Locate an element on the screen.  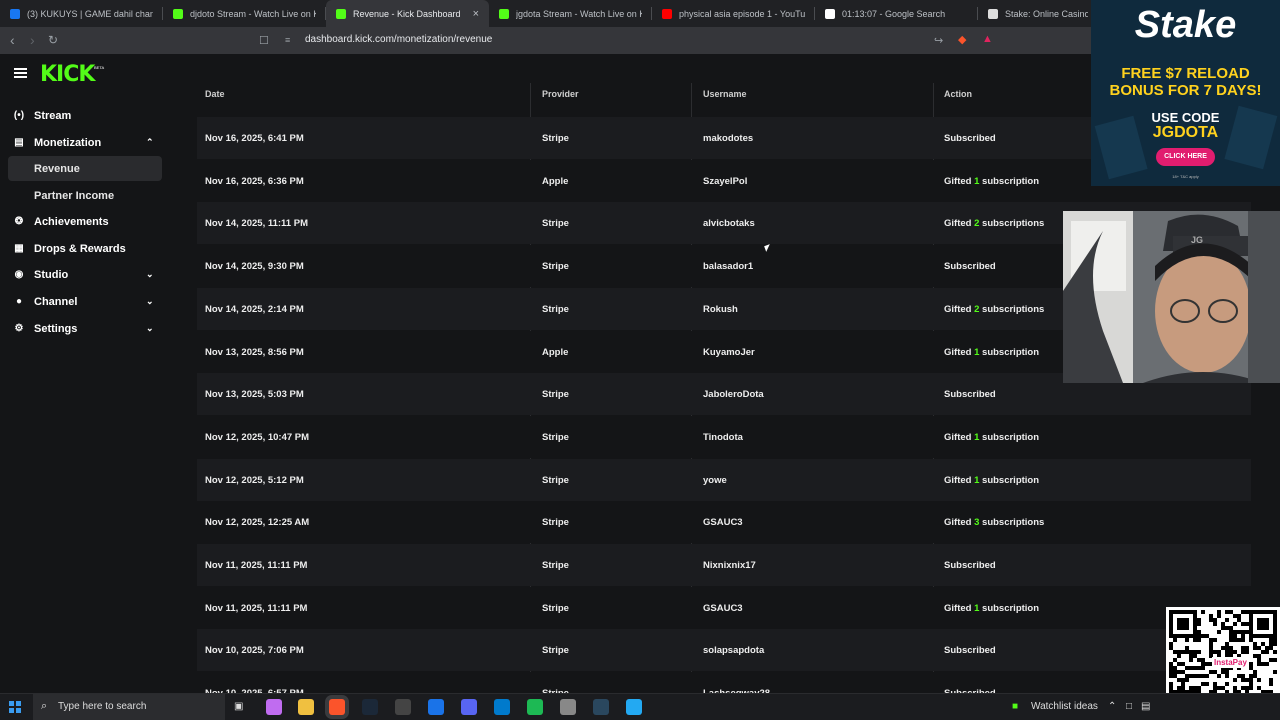
tray-app-icon: □ is located at coordinates (1129, 706).